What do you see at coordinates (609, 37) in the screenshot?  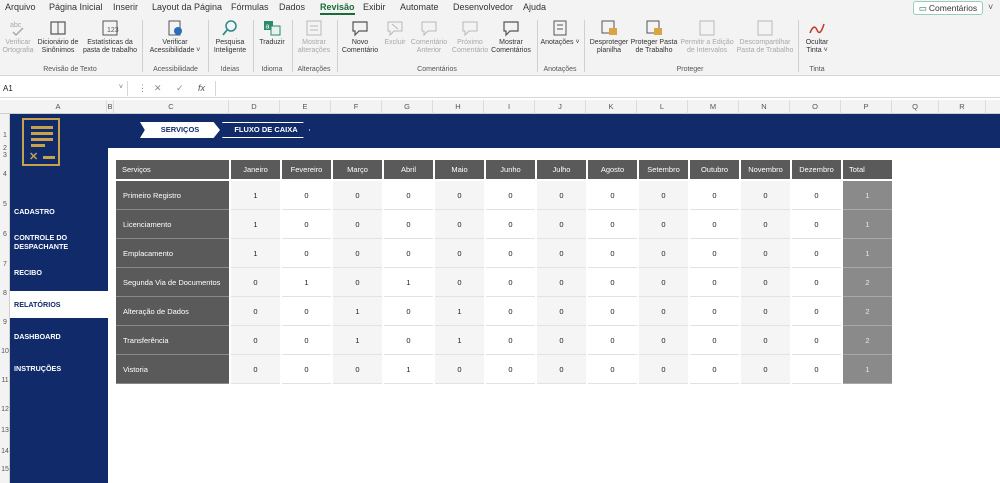 I see `unprotect-sheet-button: Desproteger planilha` at bounding box center [609, 37].